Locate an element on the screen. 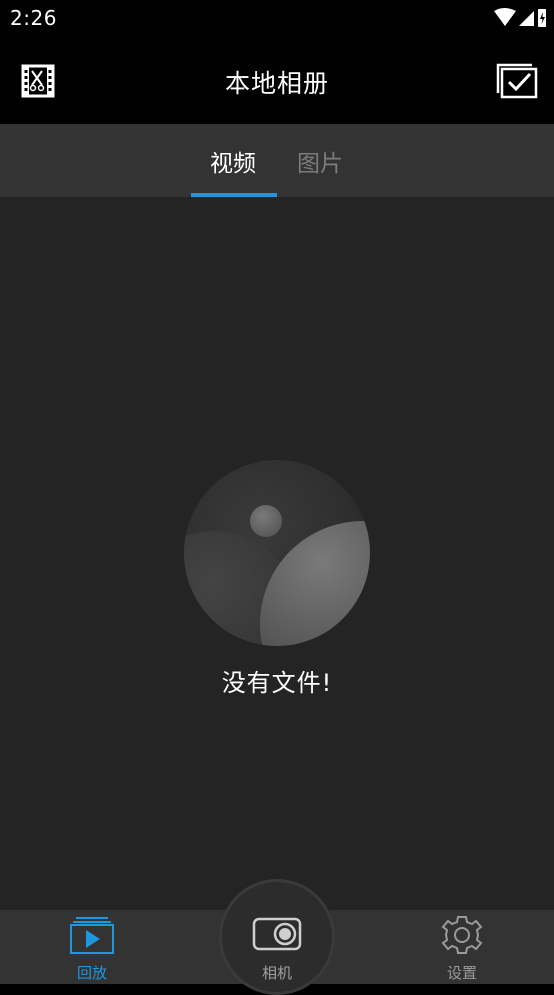 Image resolution: width=554 pixels, height=995 pixels. camera-button: 相机 is located at coordinates (277, 937).